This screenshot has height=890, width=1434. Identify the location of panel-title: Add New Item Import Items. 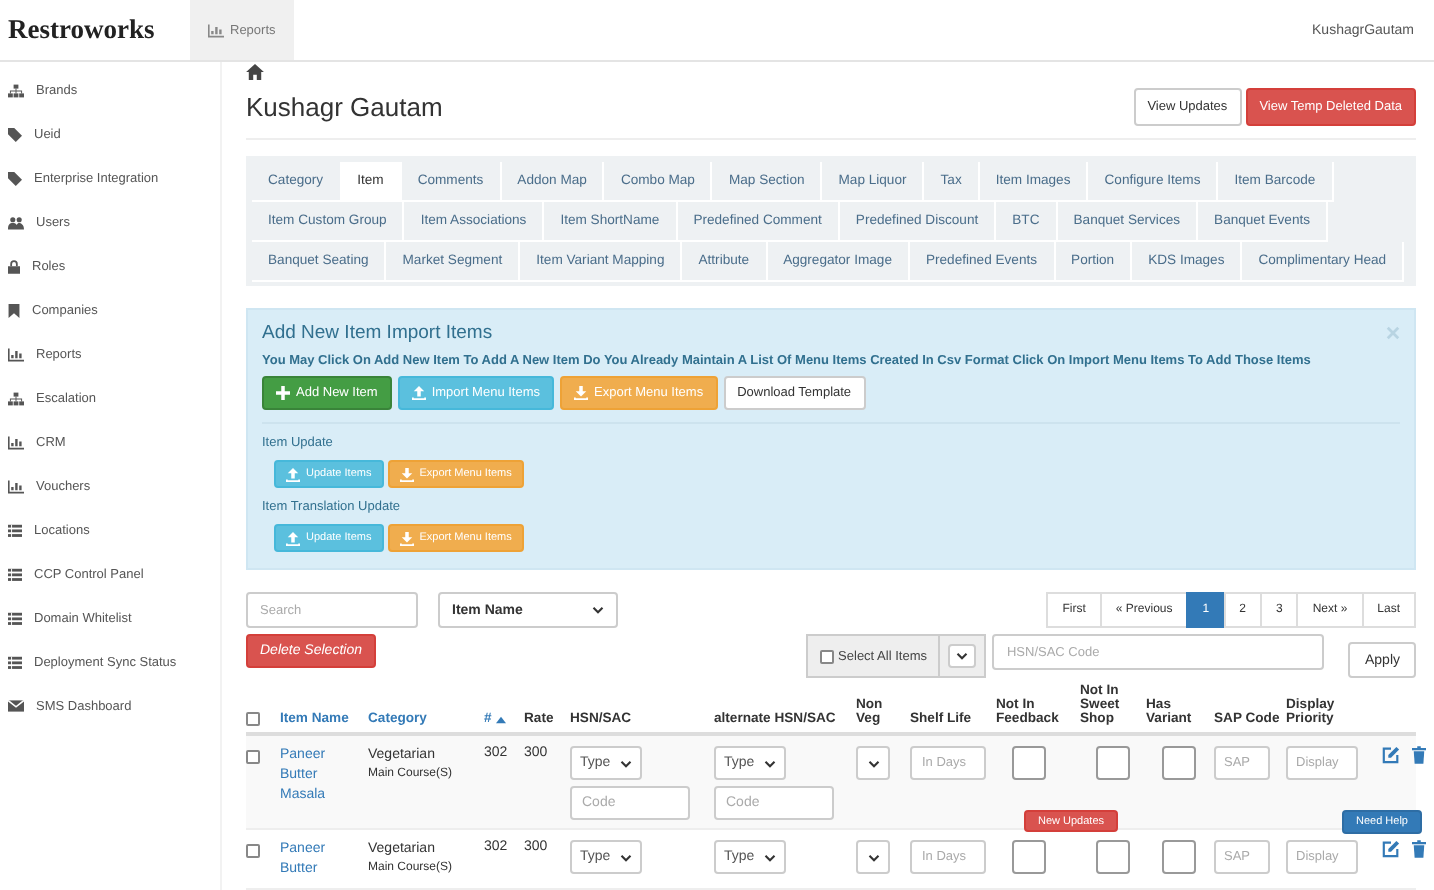
(377, 333).